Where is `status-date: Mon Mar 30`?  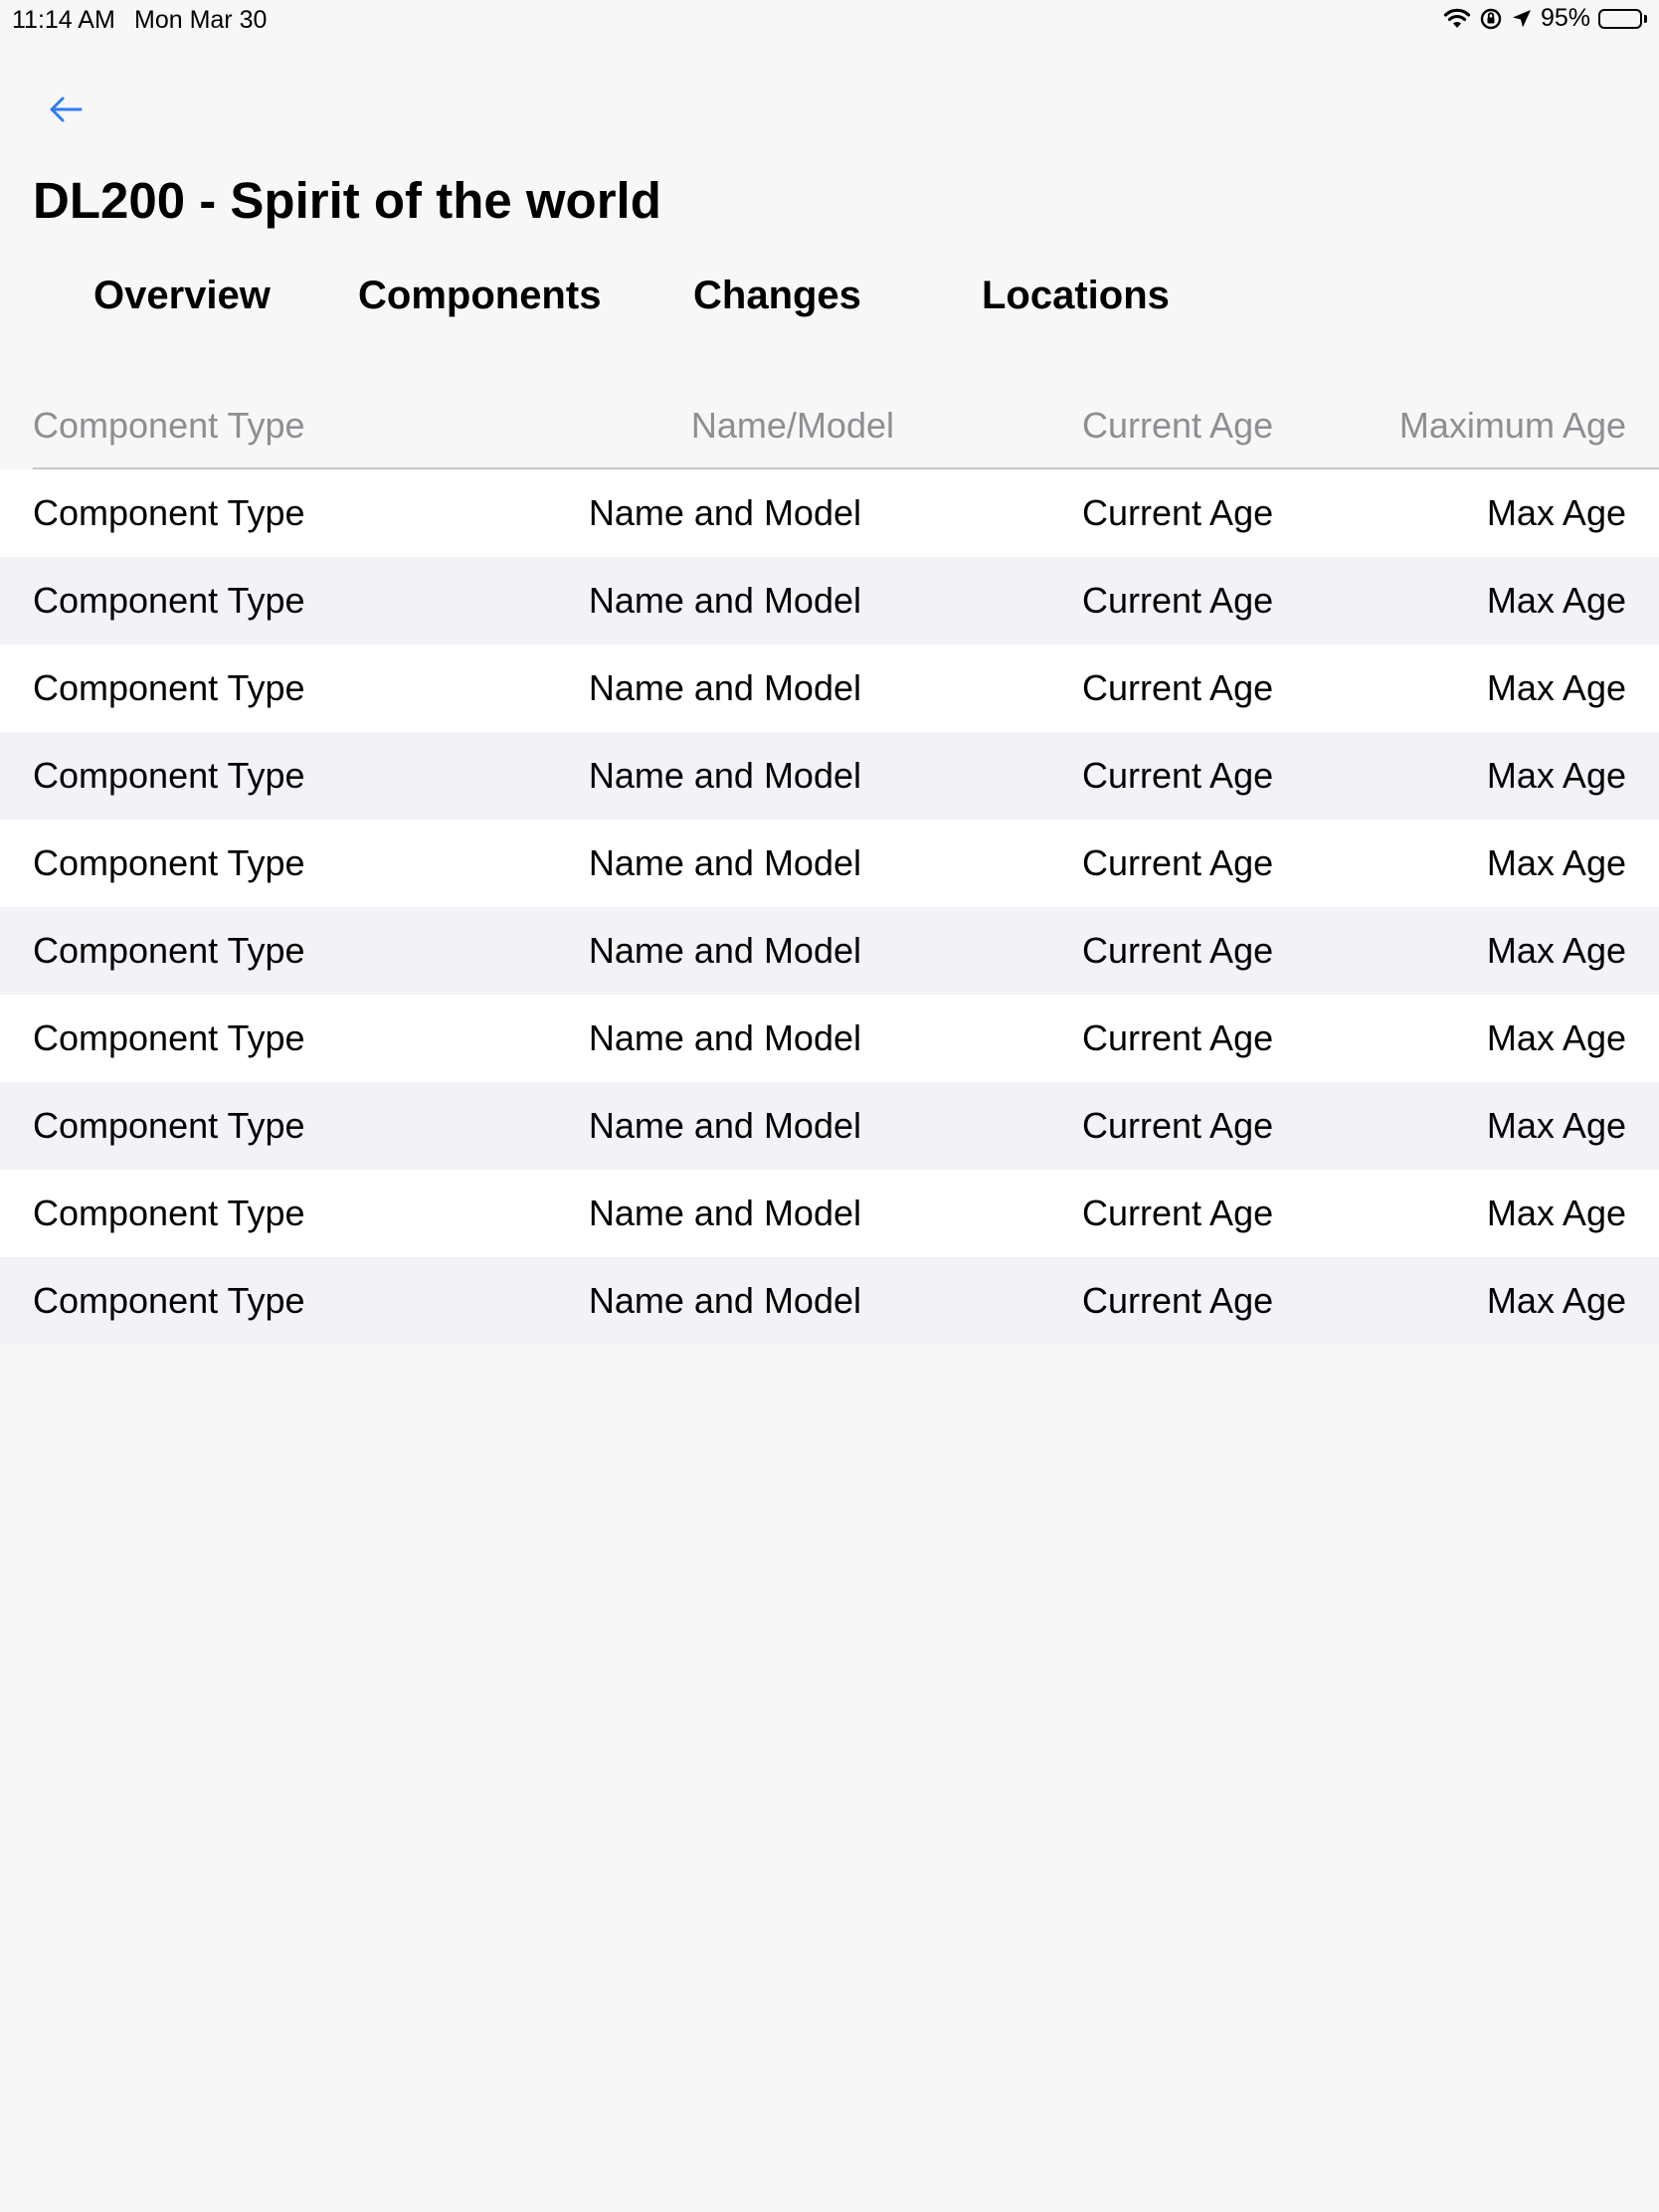
status-date: Mon Mar 30 is located at coordinates (201, 20).